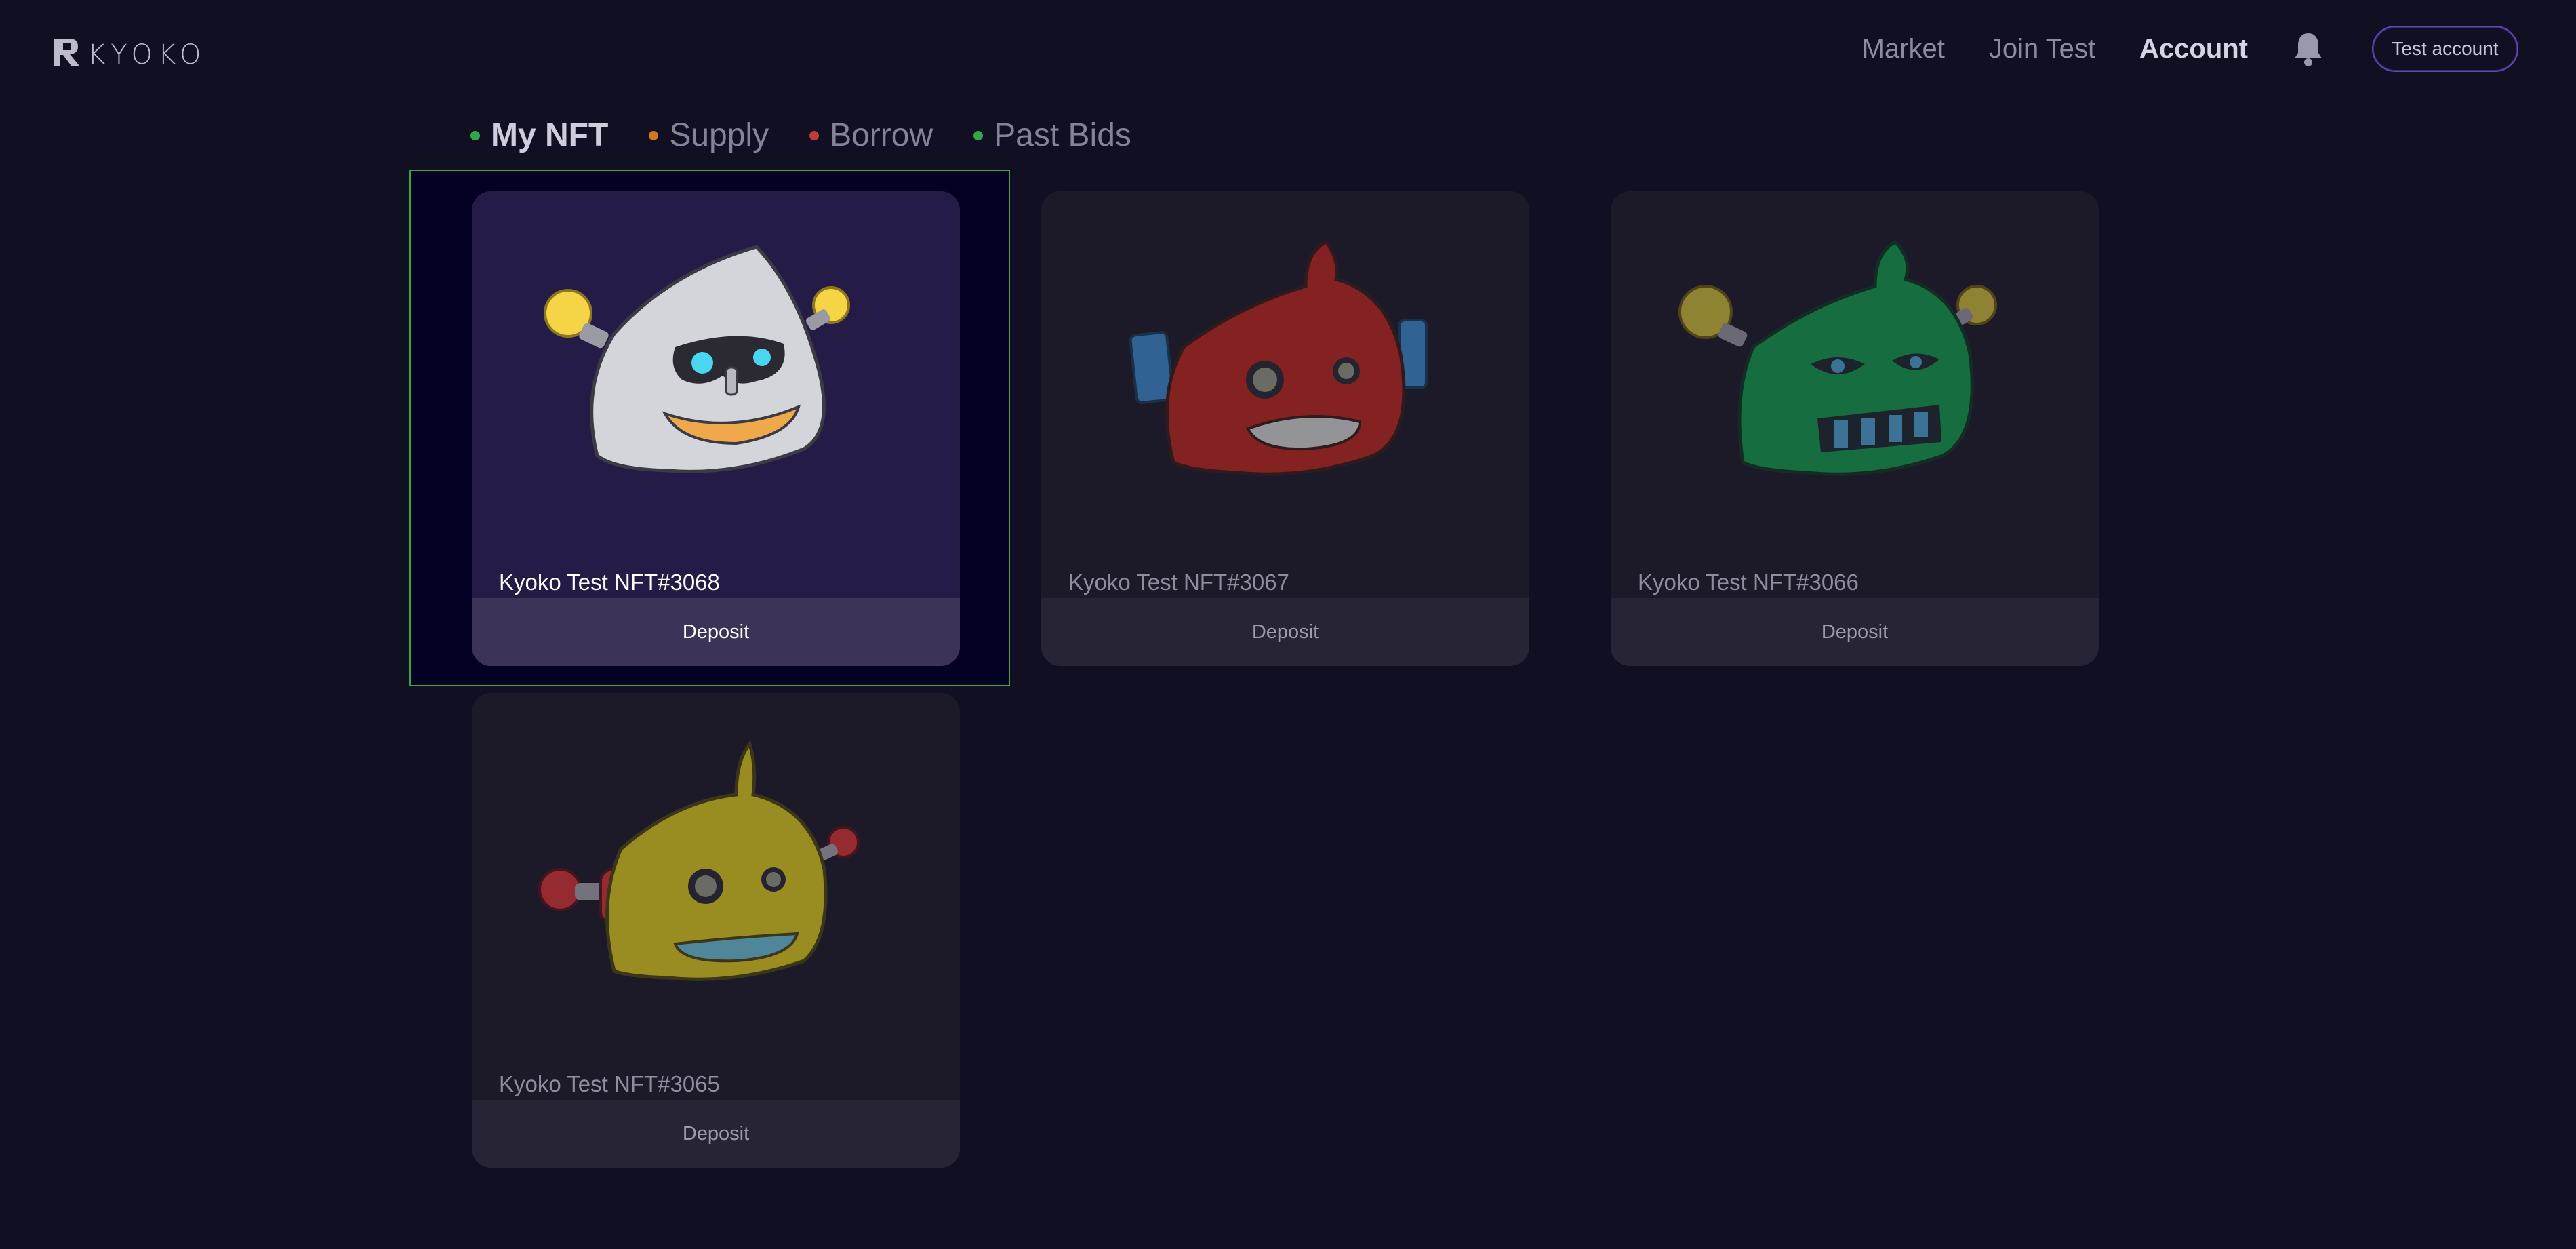 The height and width of the screenshot is (1249, 2576). Describe the element at coordinates (66, 52) in the screenshot. I see `logo-mark-icon` at that location.